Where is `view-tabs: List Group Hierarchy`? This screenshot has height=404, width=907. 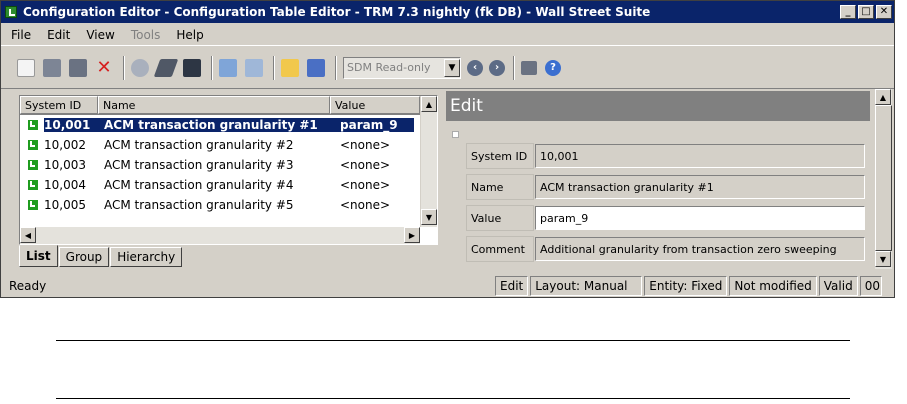
view-tabs: List Group Hierarchy is located at coordinates (101, 257).